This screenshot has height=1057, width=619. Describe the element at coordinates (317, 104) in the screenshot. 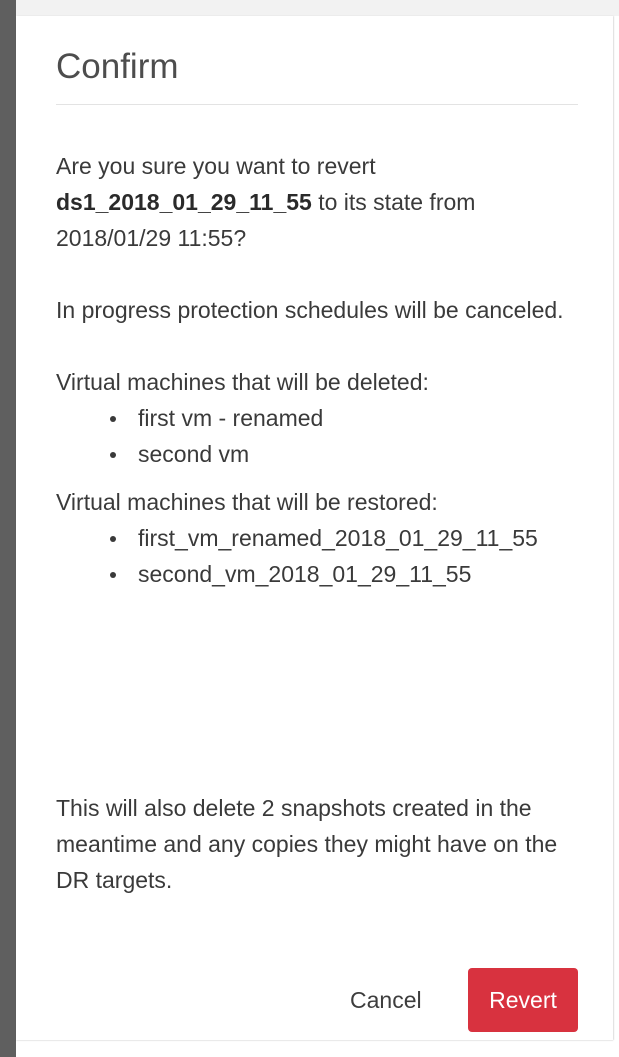

I see `title-divider` at that location.